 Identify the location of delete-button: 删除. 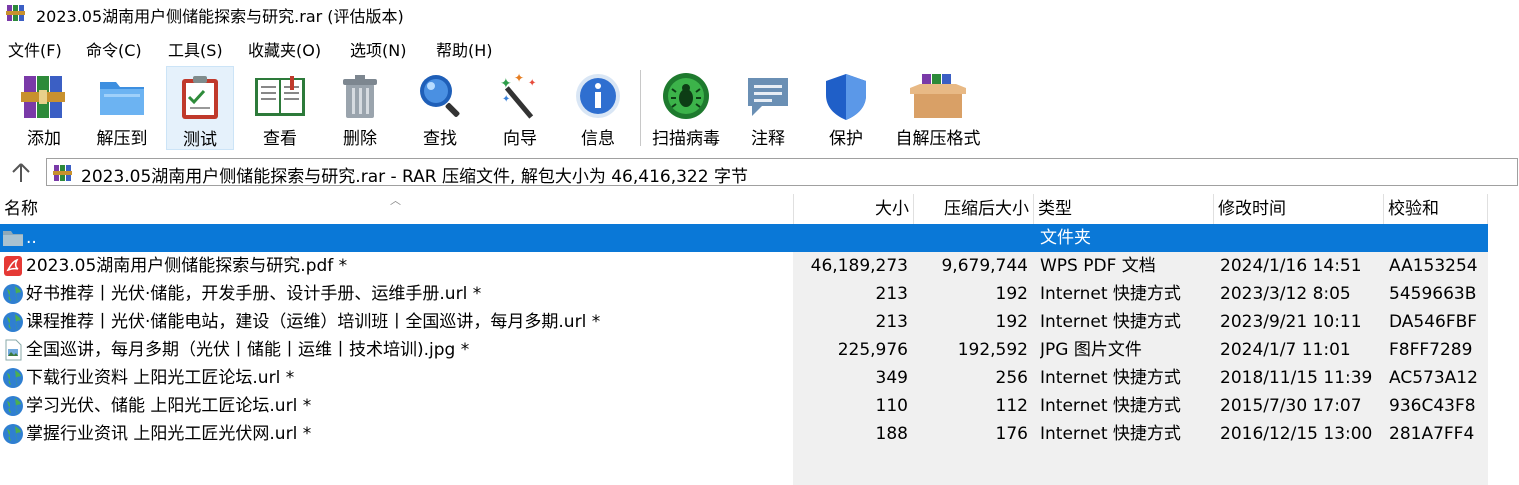
(360, 108).